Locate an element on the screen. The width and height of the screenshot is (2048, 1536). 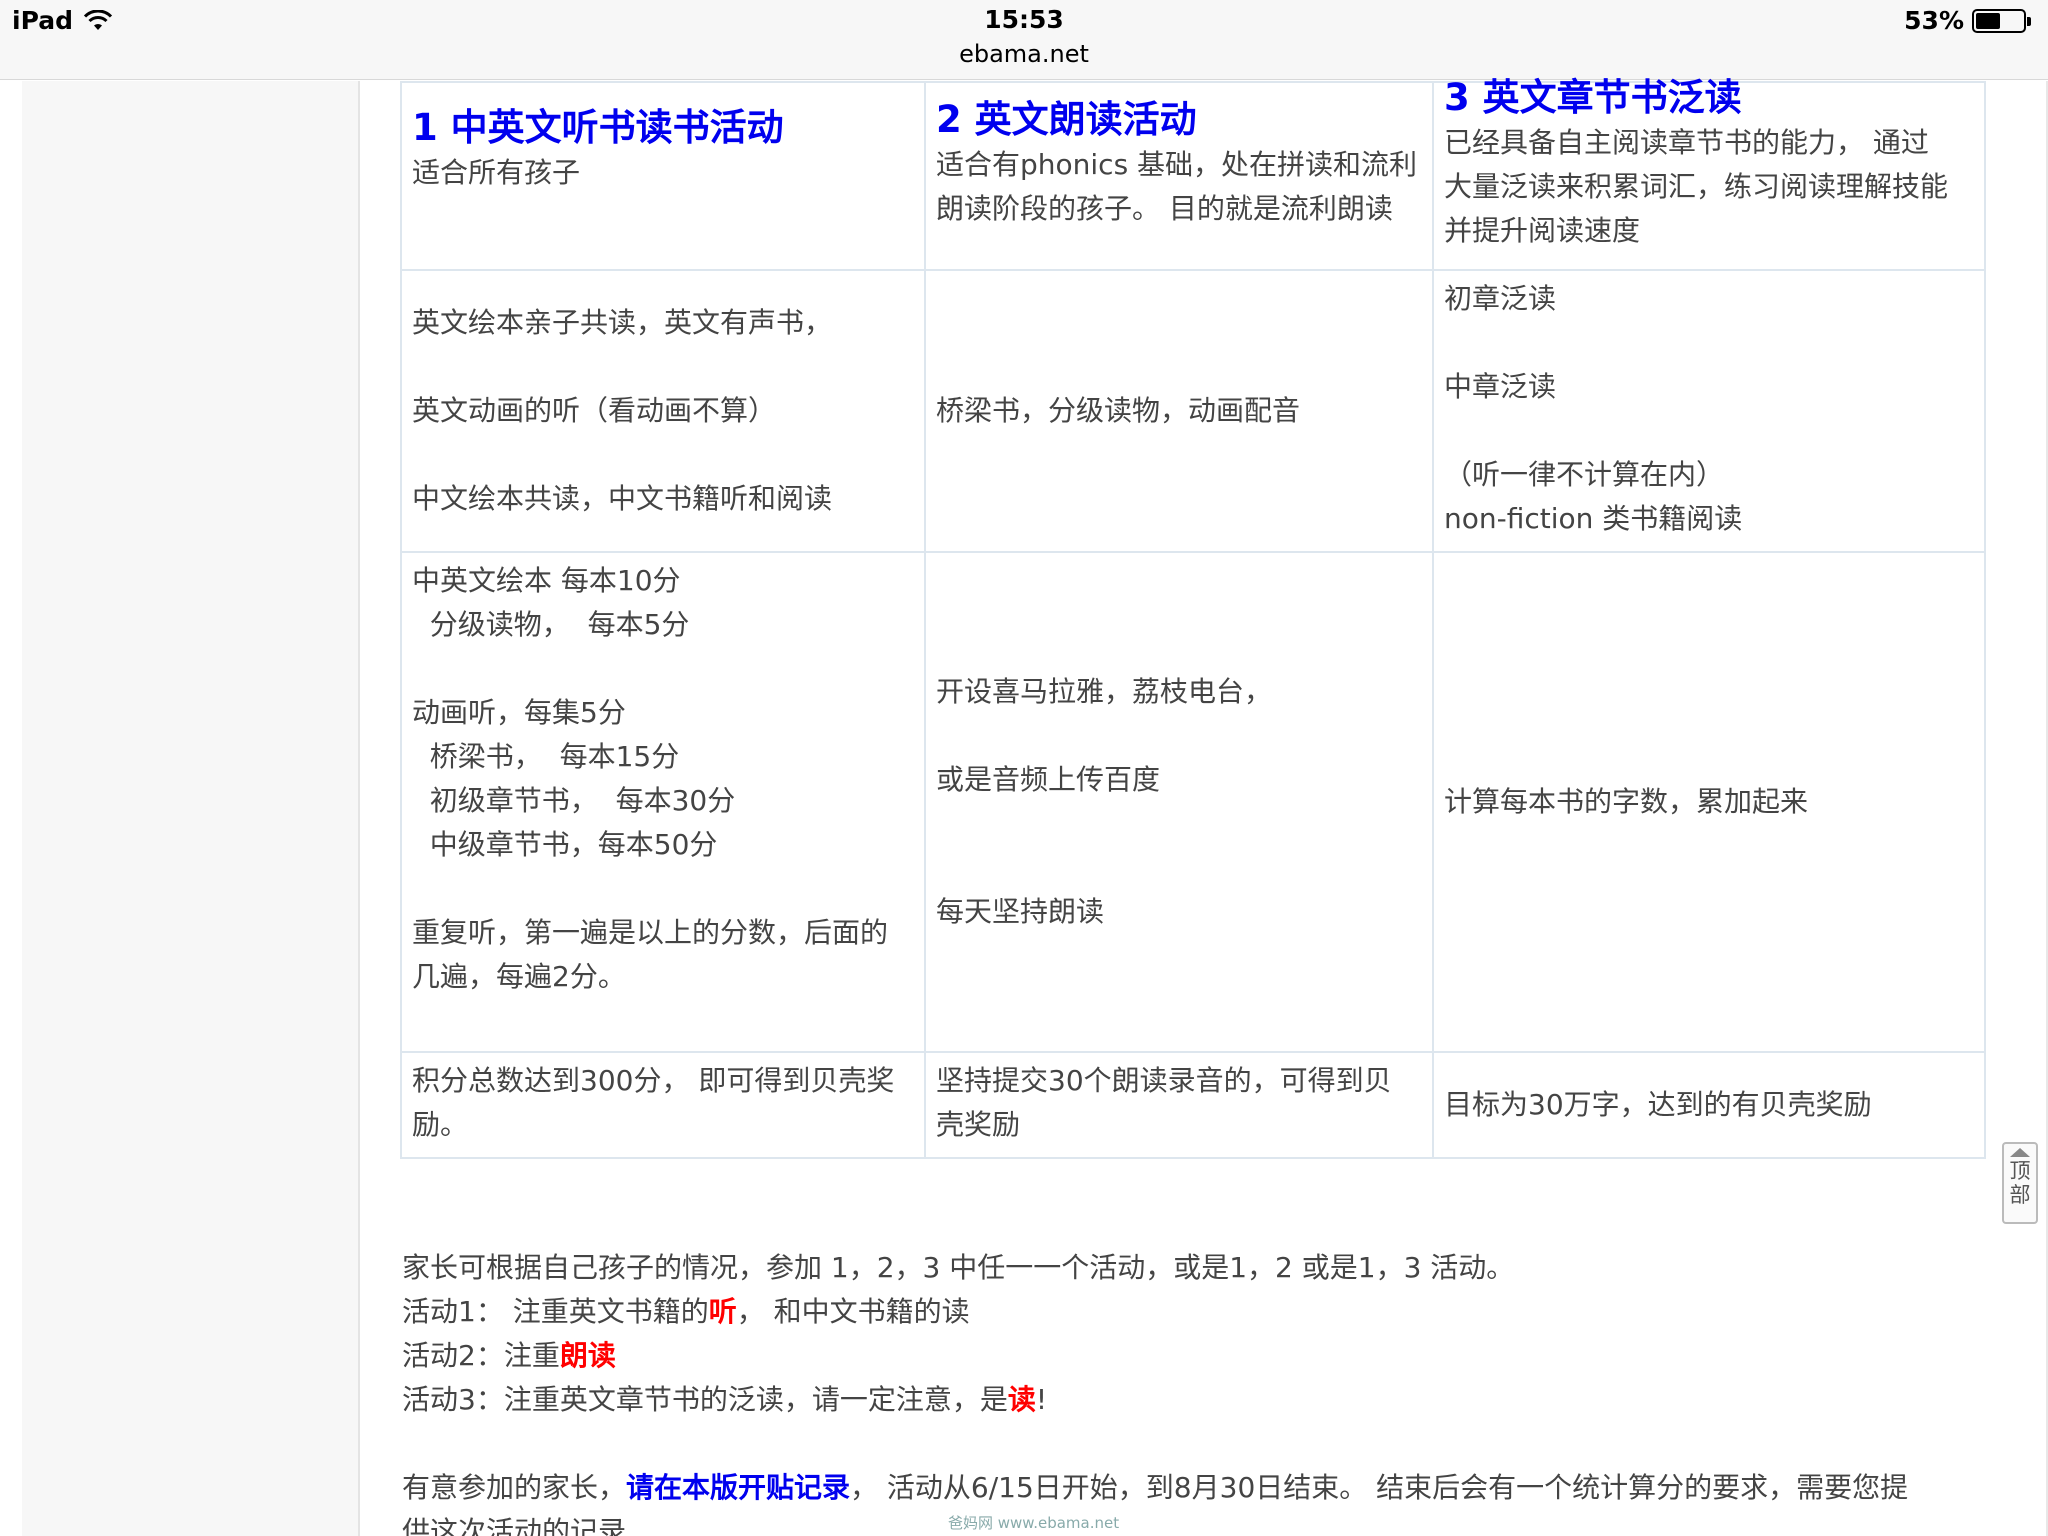
cell-line: 中文绘本共读，中文书籍听和阅读 is located at coordinates (622, 498).